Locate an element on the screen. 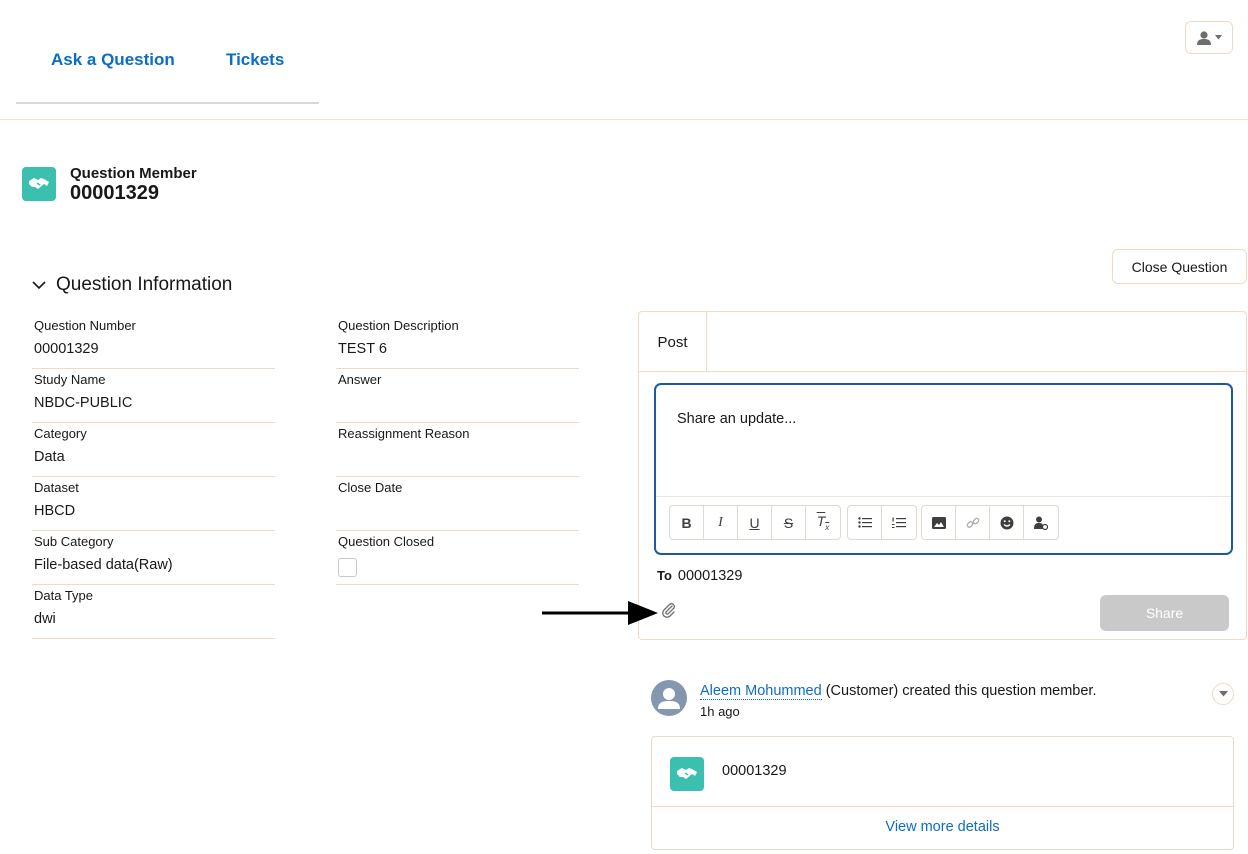 This screenshot has height=854, width=1248. field-dataset: Dataset HBCD is located at coordinates (153, 505).